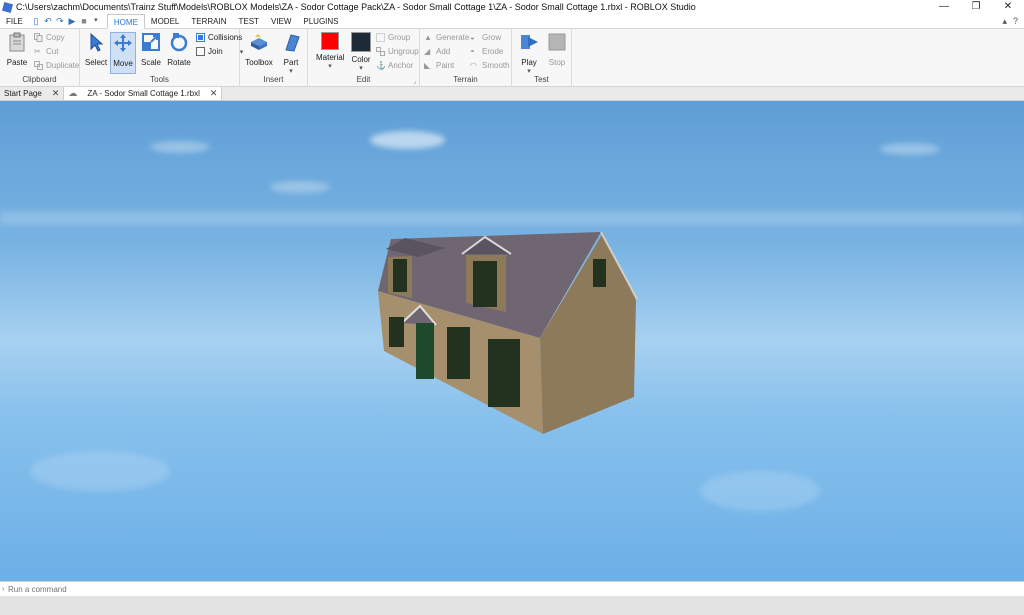  I want to click on cut-button: ✂ Cut, so click(46, 51).